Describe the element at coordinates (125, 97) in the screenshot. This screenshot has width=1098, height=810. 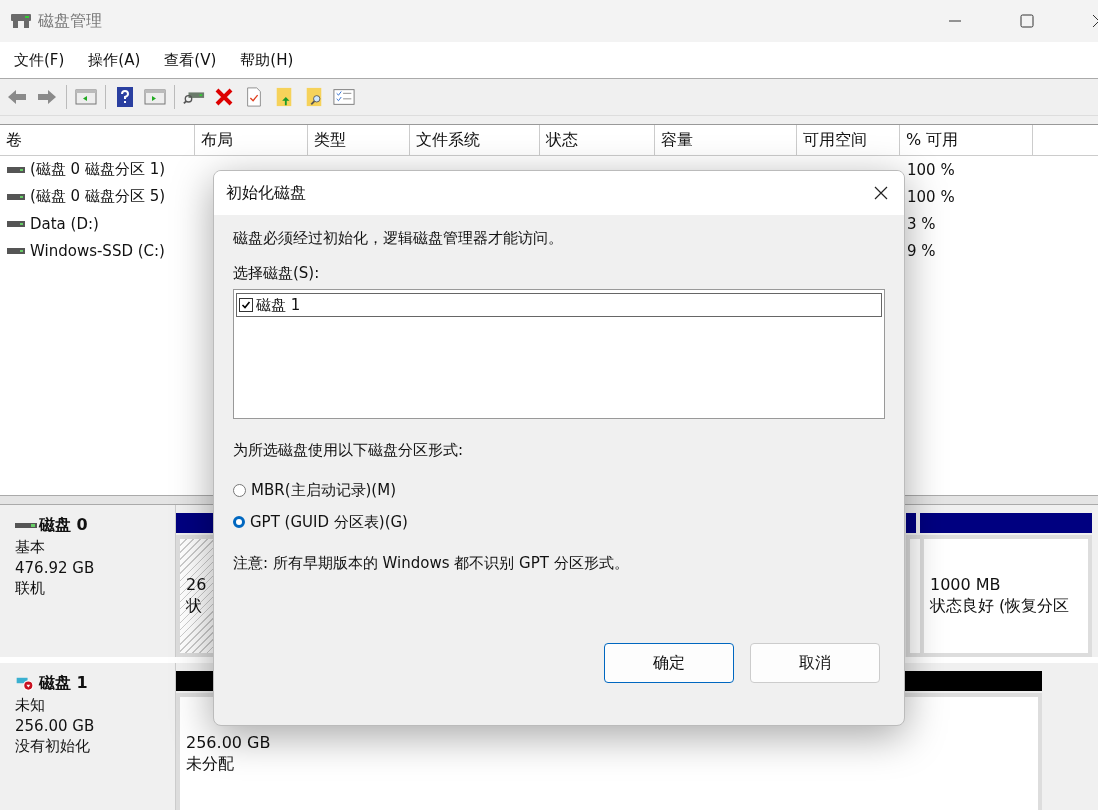
I see `help-icon` at that location.